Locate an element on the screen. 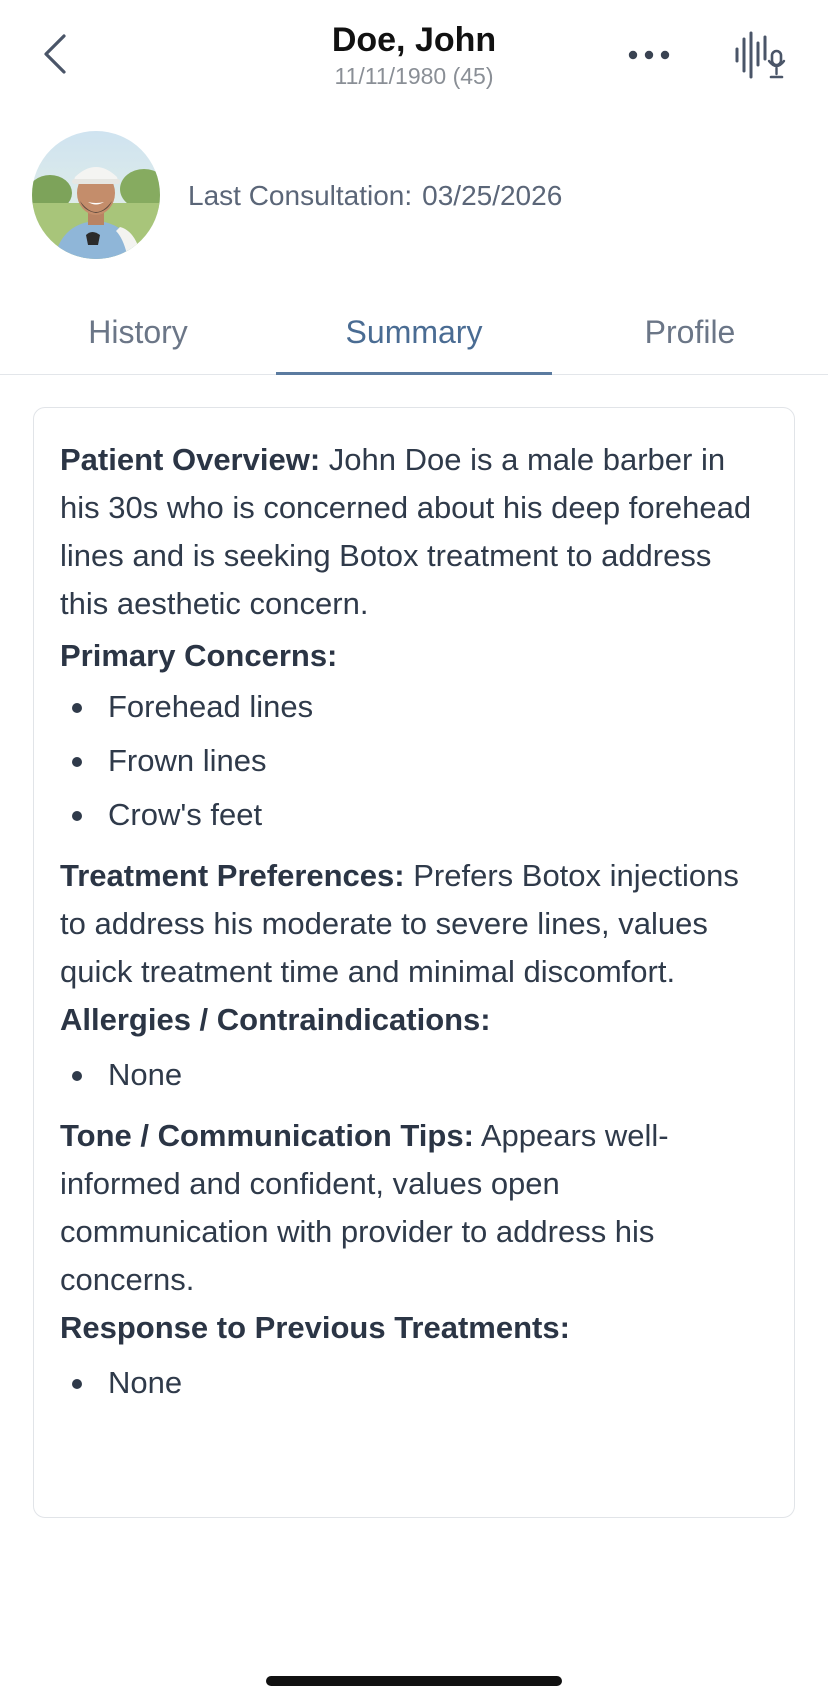  patient-overview-label: Patient Overview: is located at coordinates (190, 459).